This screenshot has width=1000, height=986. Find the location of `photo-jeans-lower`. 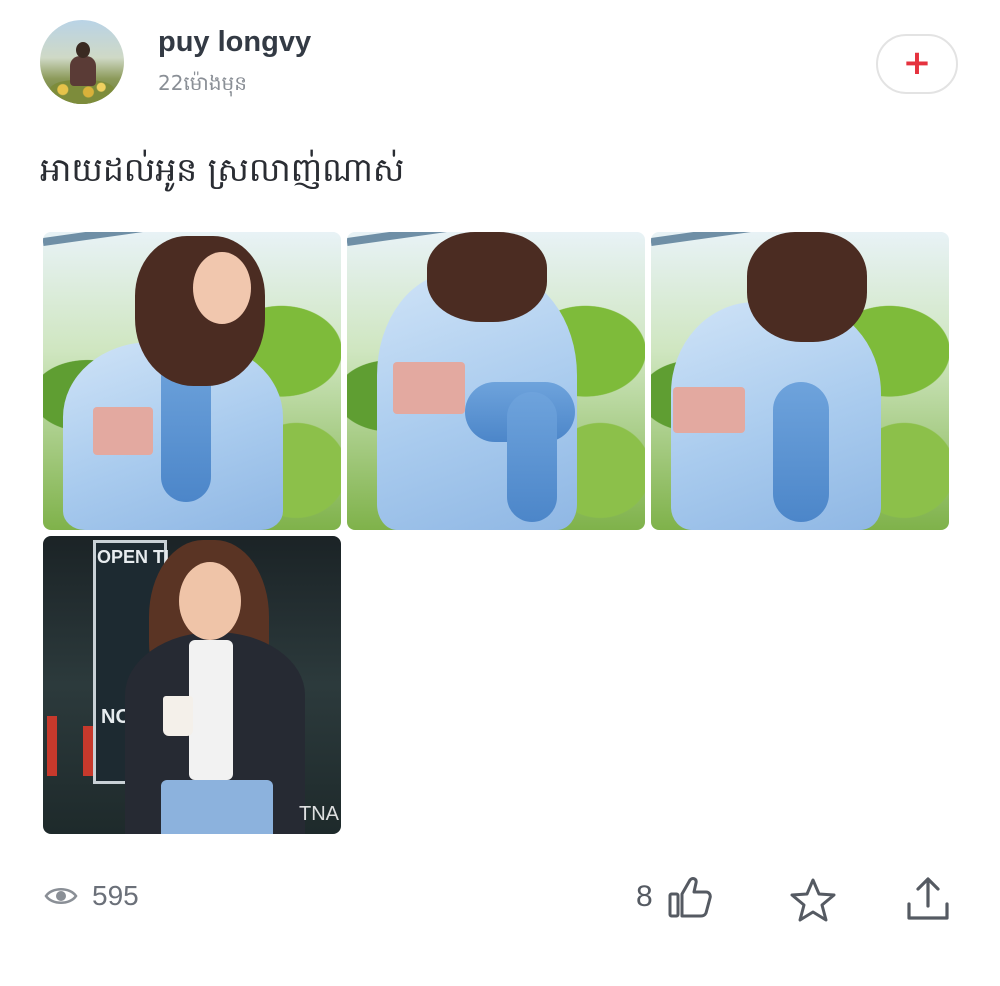

photo-jeans-lower is located at coordinates (532, 457).